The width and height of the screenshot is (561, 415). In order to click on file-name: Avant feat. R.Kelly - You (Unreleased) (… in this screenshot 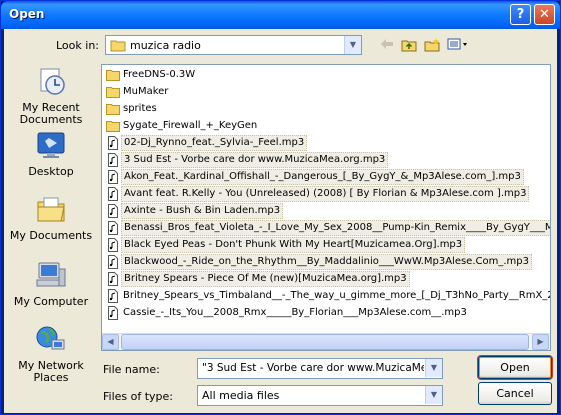, I will do `click(325, 194)`.